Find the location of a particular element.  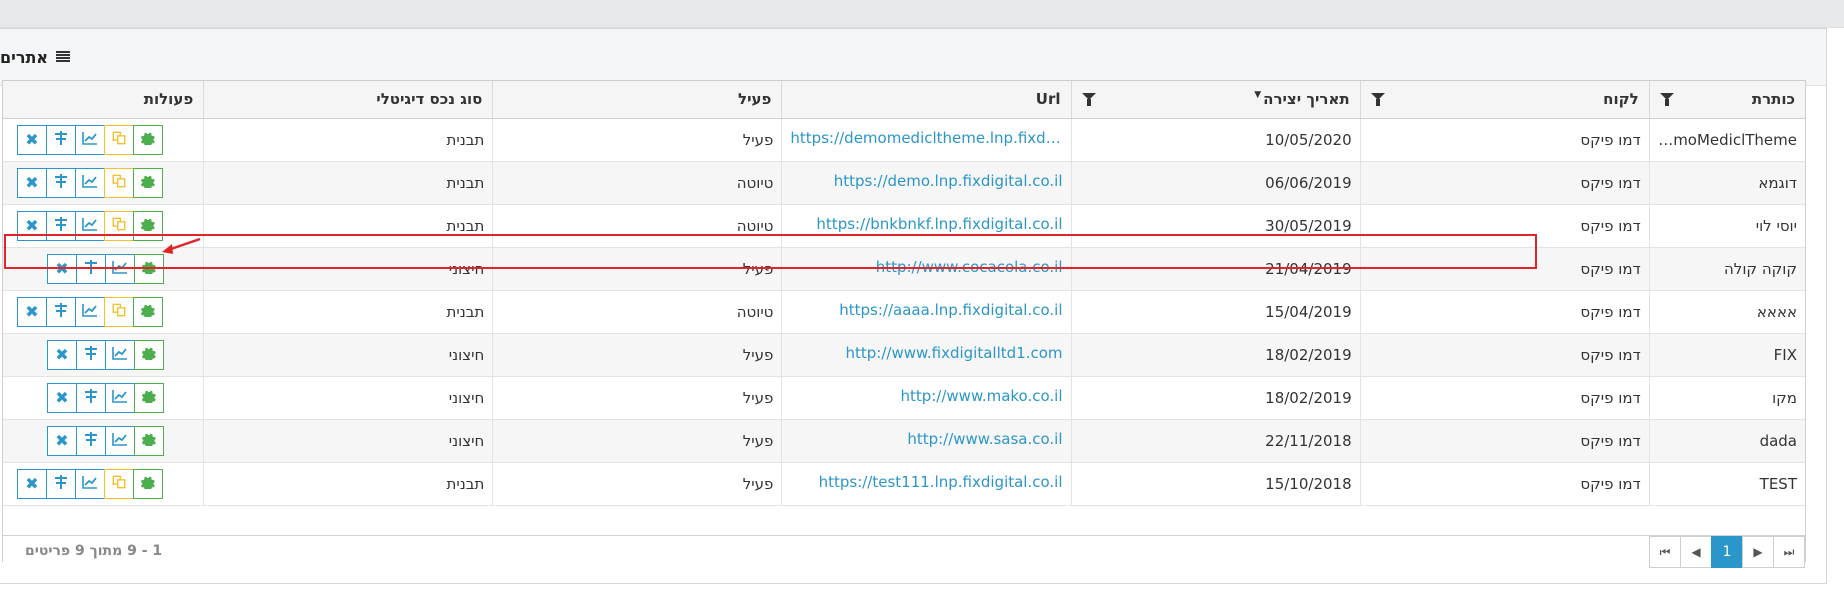

col-active: פעיל is located at coordinates (637, 100).